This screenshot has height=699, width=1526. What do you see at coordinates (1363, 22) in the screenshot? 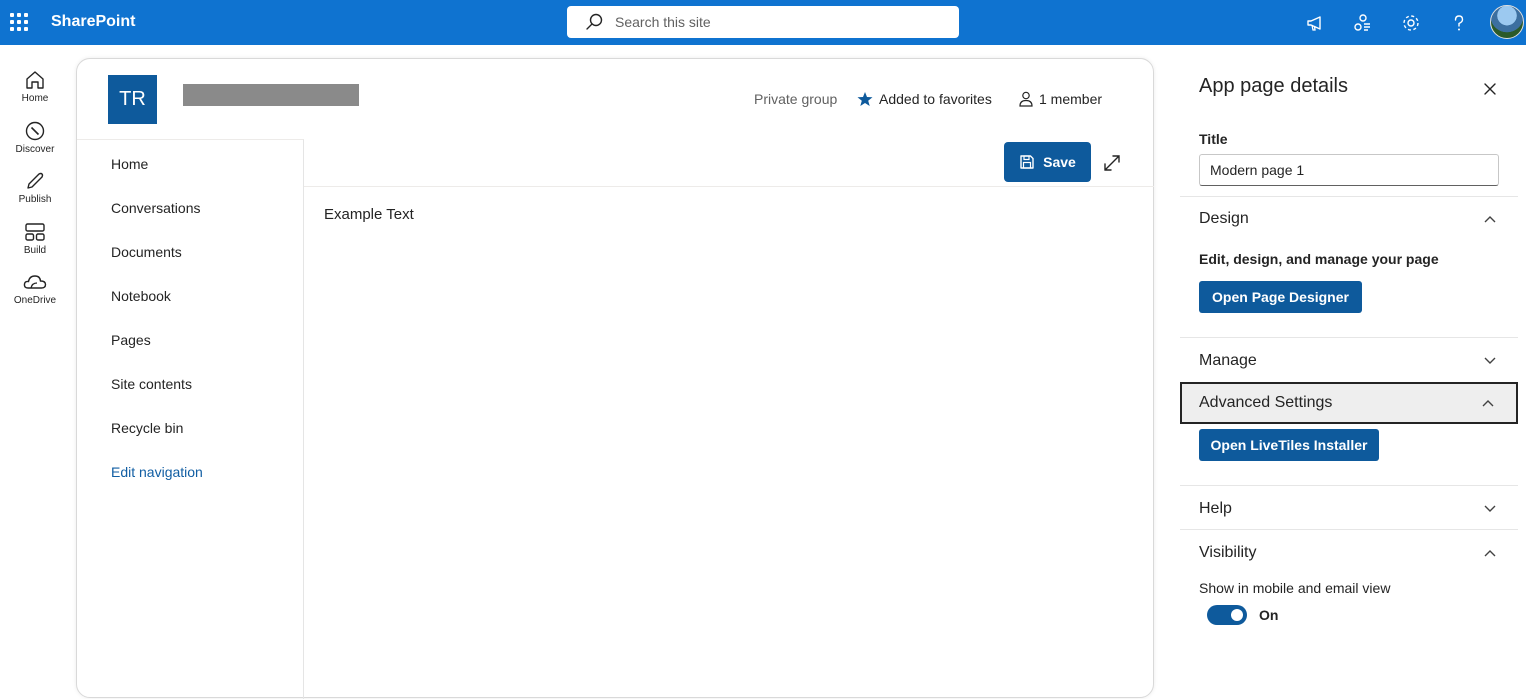
I see `share-icon` at bounding box center [1363, 22].